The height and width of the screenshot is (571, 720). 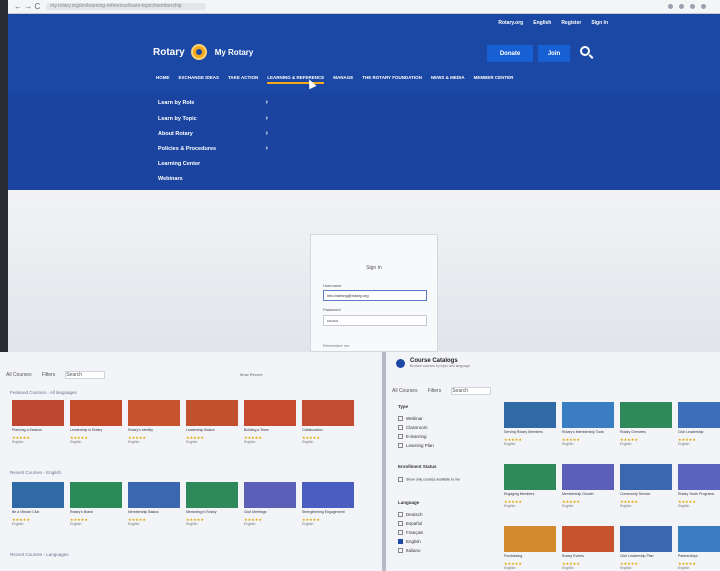 I want to click on filter-language-option: Italiano, so click(x=409, y=551).